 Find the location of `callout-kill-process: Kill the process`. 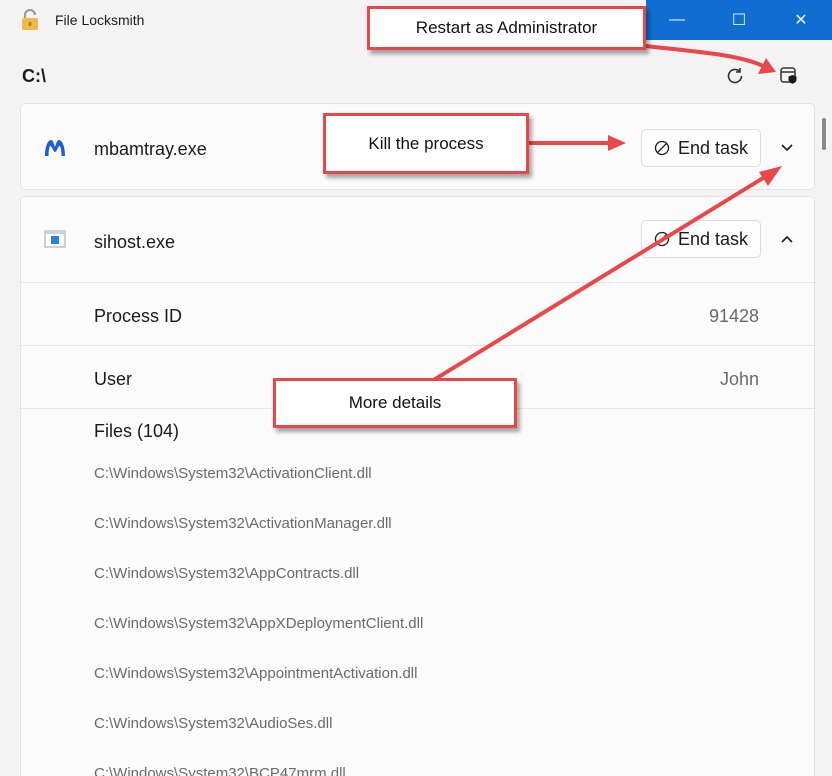

callout-kill-process: Kill the process is located at coordinates (426, 143).